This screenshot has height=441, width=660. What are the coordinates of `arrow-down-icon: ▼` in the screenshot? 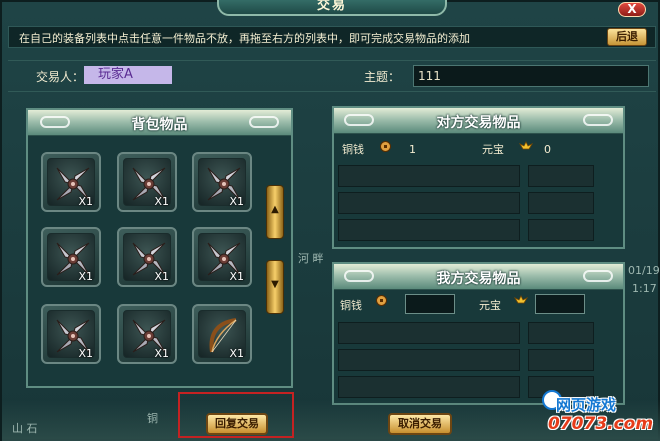 It's located at (275, 284).